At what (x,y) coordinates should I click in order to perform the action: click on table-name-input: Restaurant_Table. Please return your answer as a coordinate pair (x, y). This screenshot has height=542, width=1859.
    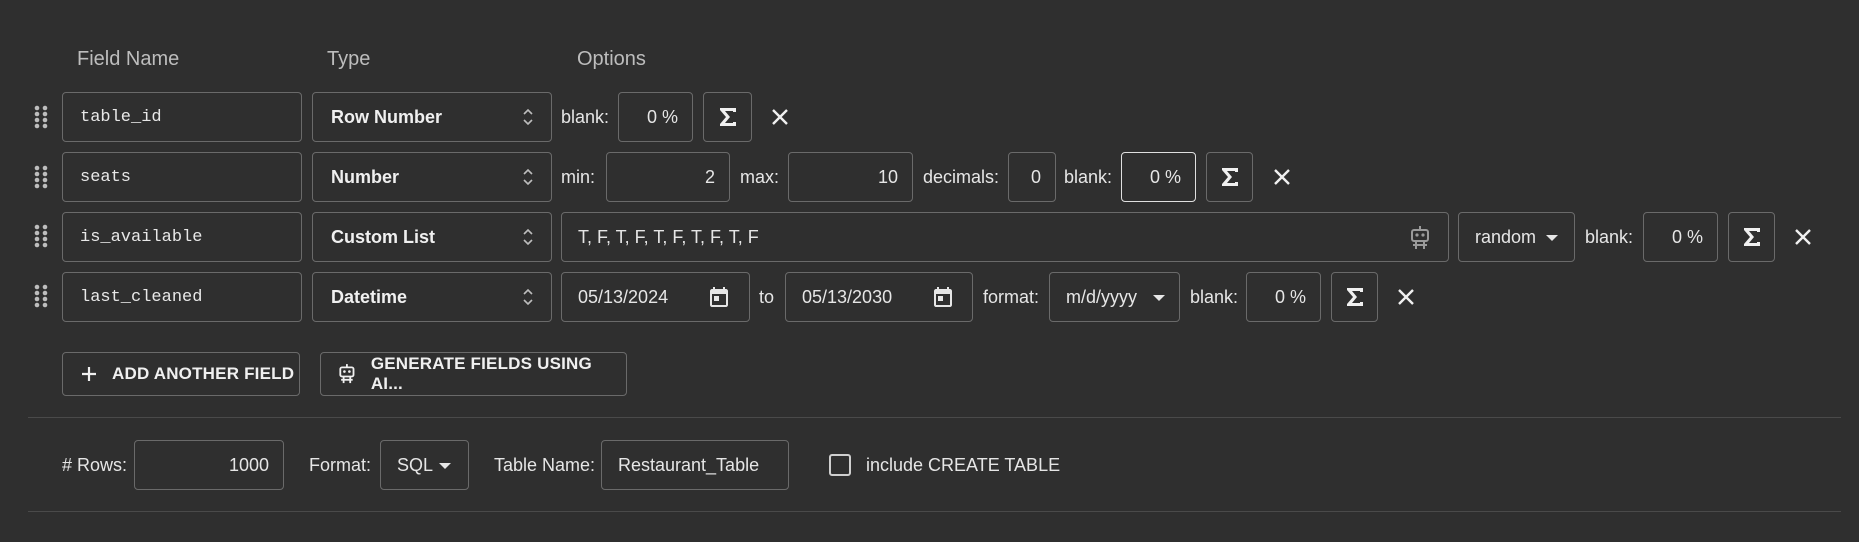
    Looking at the image, I should click on (695, 465).